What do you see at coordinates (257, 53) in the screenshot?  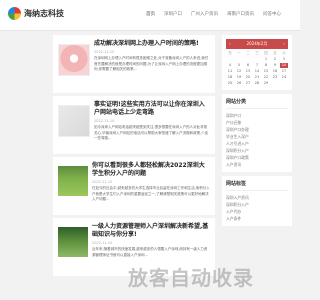 I see `calendar-weekday: 三` at bounding box center [257, 53].